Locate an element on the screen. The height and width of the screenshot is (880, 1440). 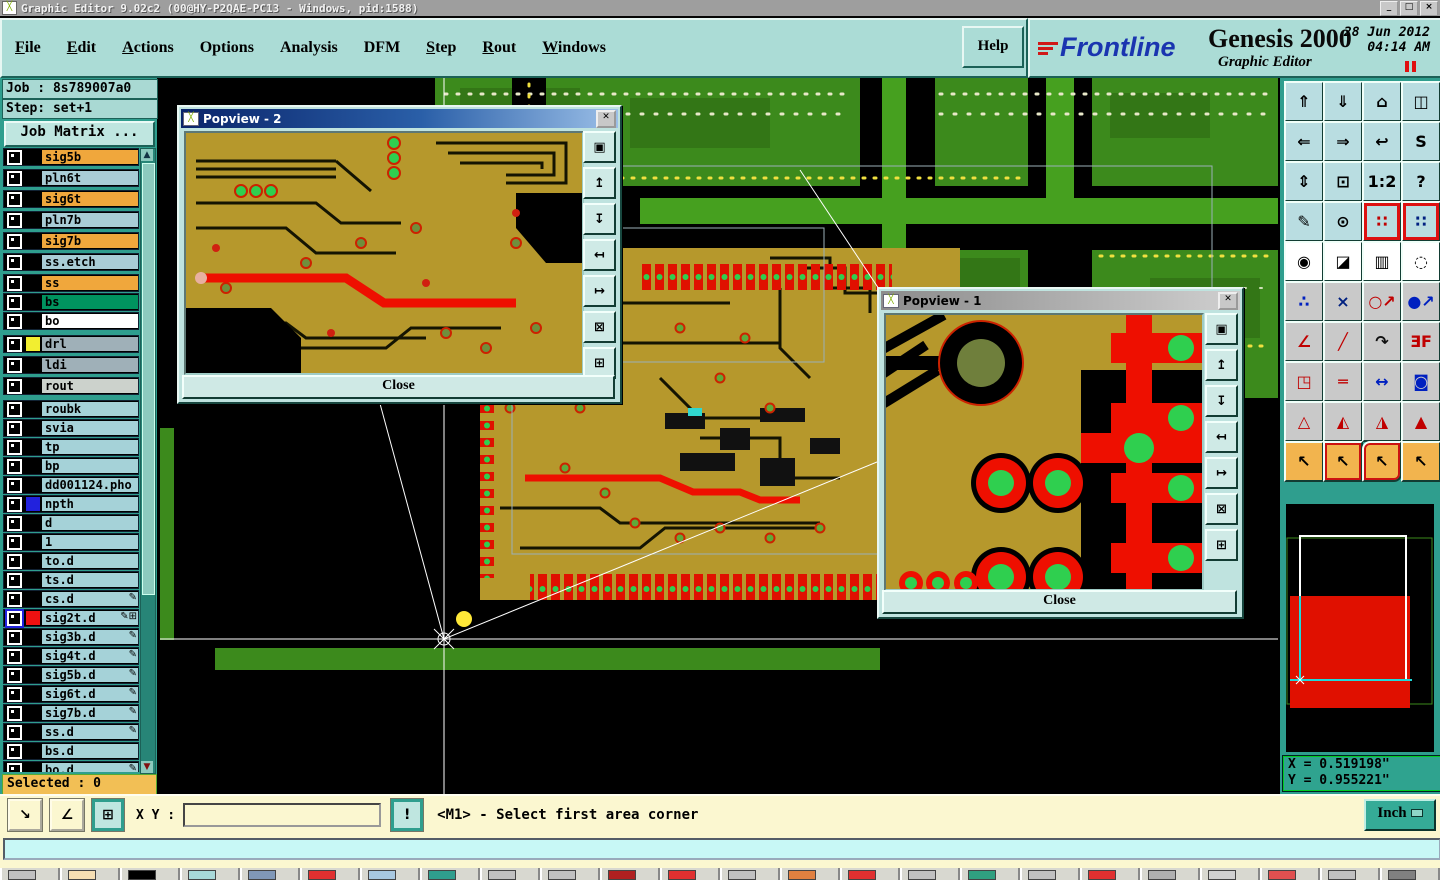
cs.d: cs.d ✎ is located at coordinates (71, 599).